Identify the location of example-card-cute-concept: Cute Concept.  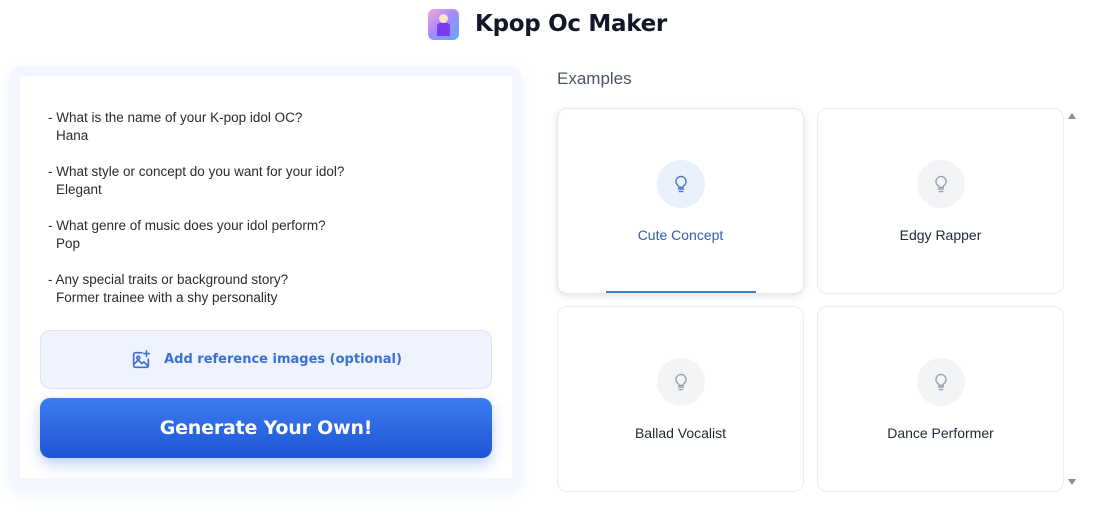
(680, 201).